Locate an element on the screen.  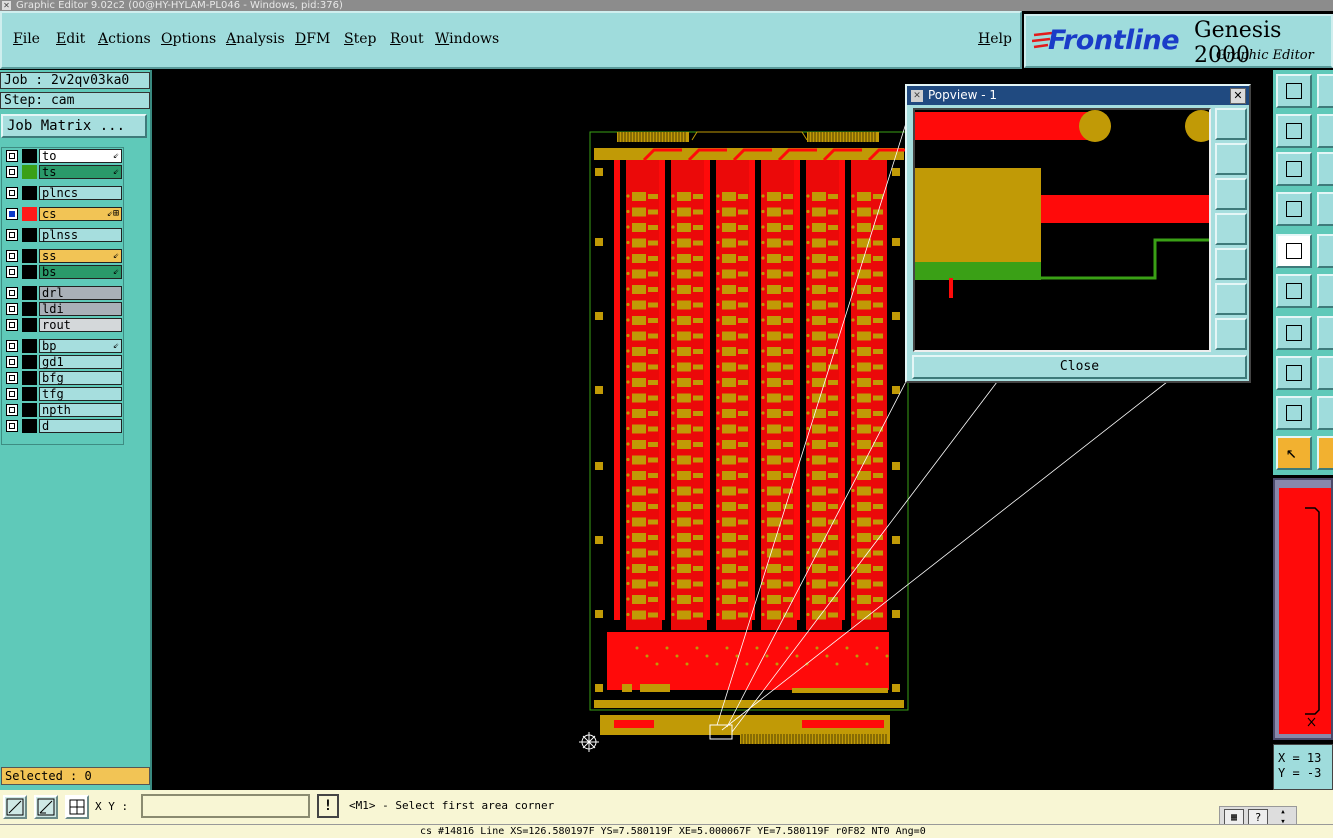
layer-name: bp ⇙ is located at coordinates (80, 346).